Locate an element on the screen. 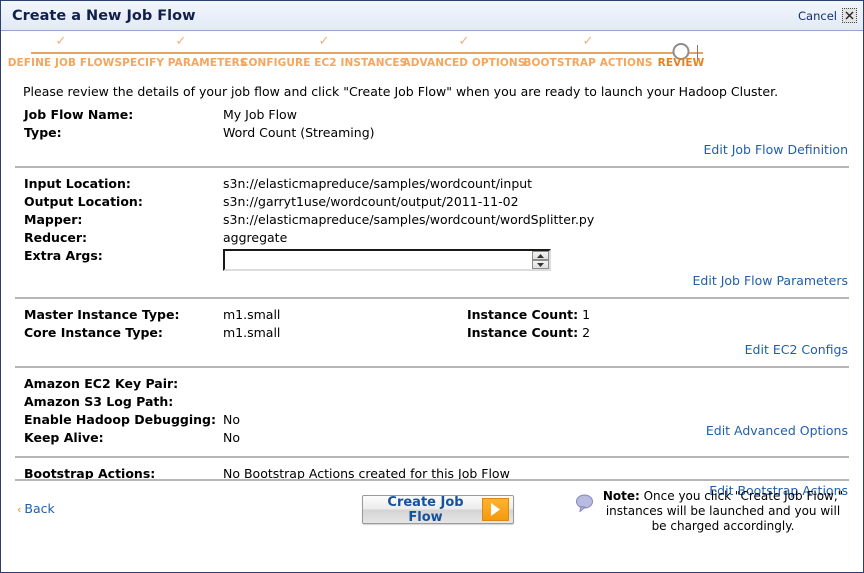 The height and width of the screenshot is (573, 864). row-s3-log-path: Amazon S3 Log Path: is located at coordinates (432, 402).